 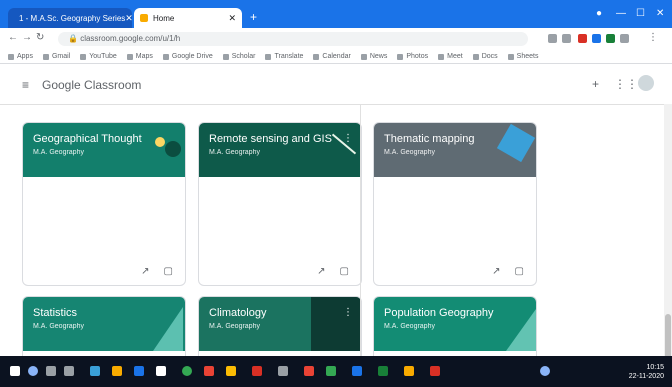 I want to click on bookmark-item: Scholar, so click(x=238, y=56).